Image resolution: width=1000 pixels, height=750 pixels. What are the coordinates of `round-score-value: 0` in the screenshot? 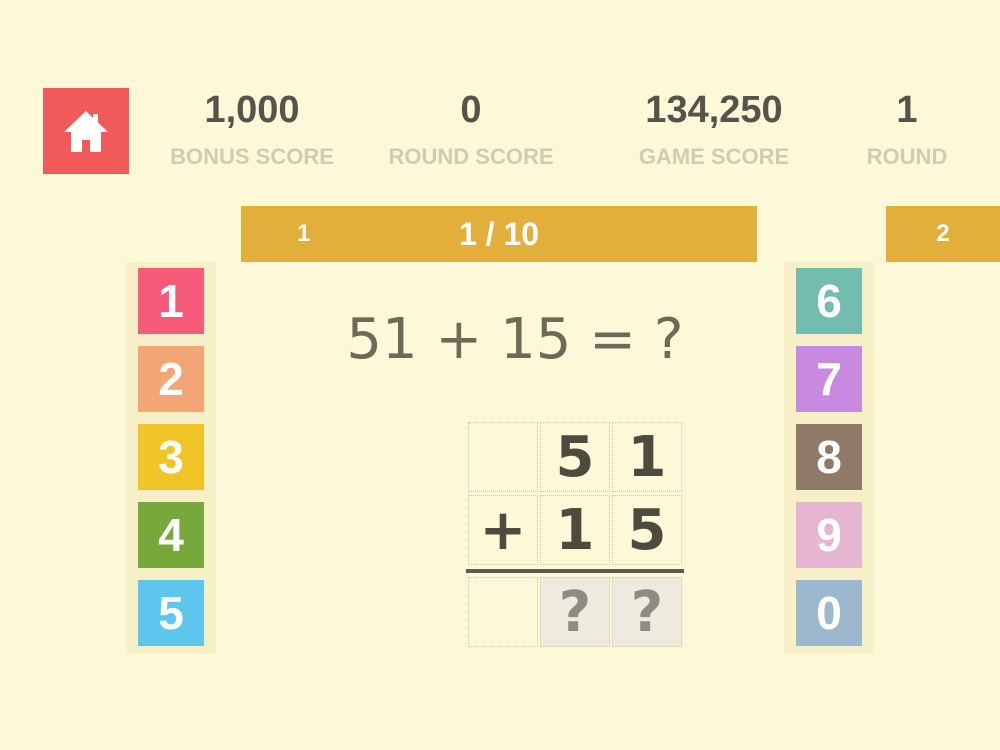 It's located at (471, 110).